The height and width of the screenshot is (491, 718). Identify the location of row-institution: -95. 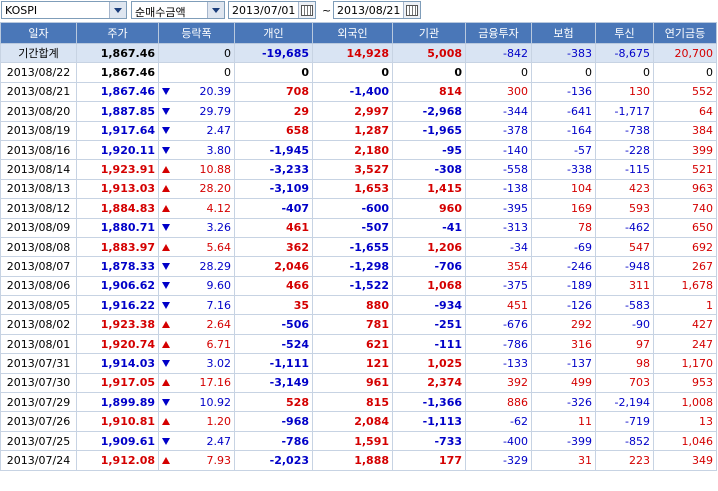
(429, 150).